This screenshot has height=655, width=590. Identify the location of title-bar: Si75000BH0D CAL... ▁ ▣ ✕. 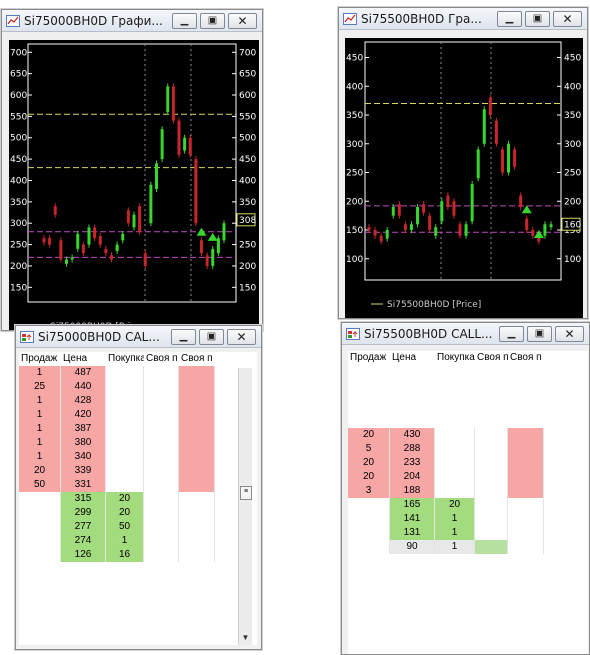
(138, 337).